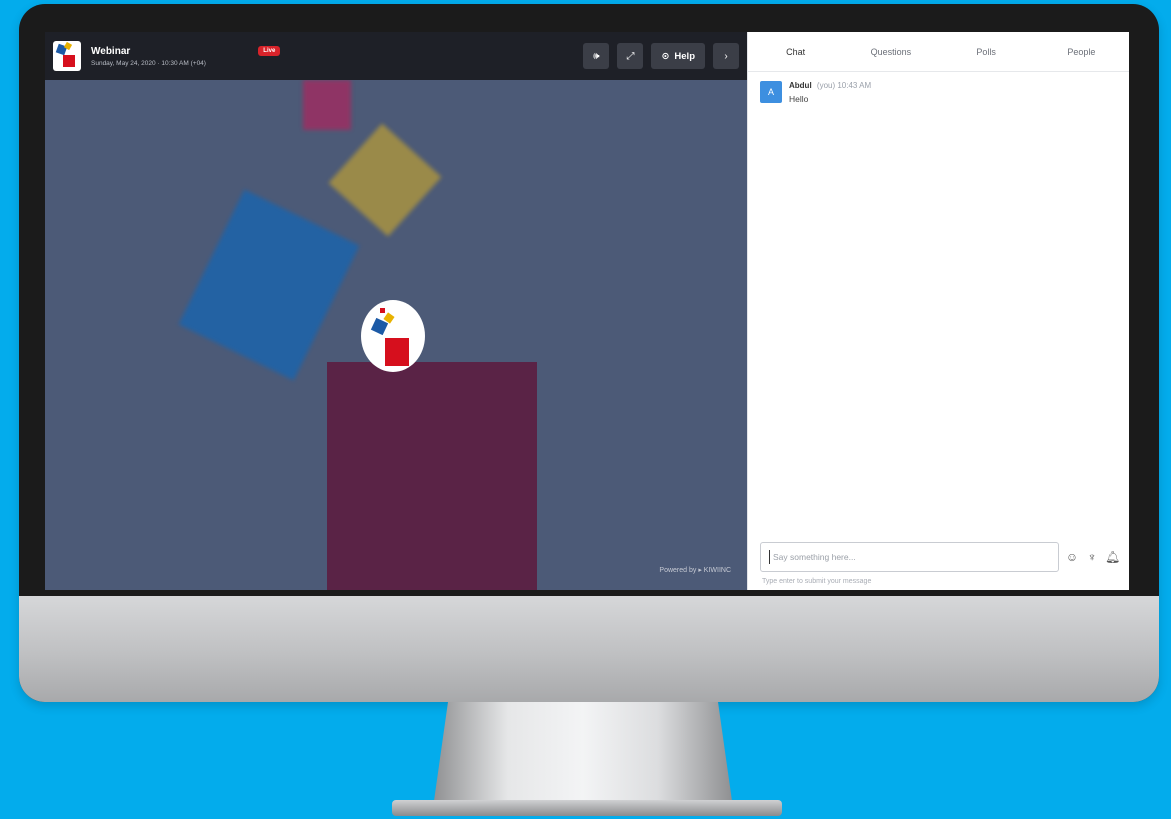  What do you see at coordinates (1092, 557) in the screenshot?
I see `gif-icon: ♆` at bounding box center [1092, 557].